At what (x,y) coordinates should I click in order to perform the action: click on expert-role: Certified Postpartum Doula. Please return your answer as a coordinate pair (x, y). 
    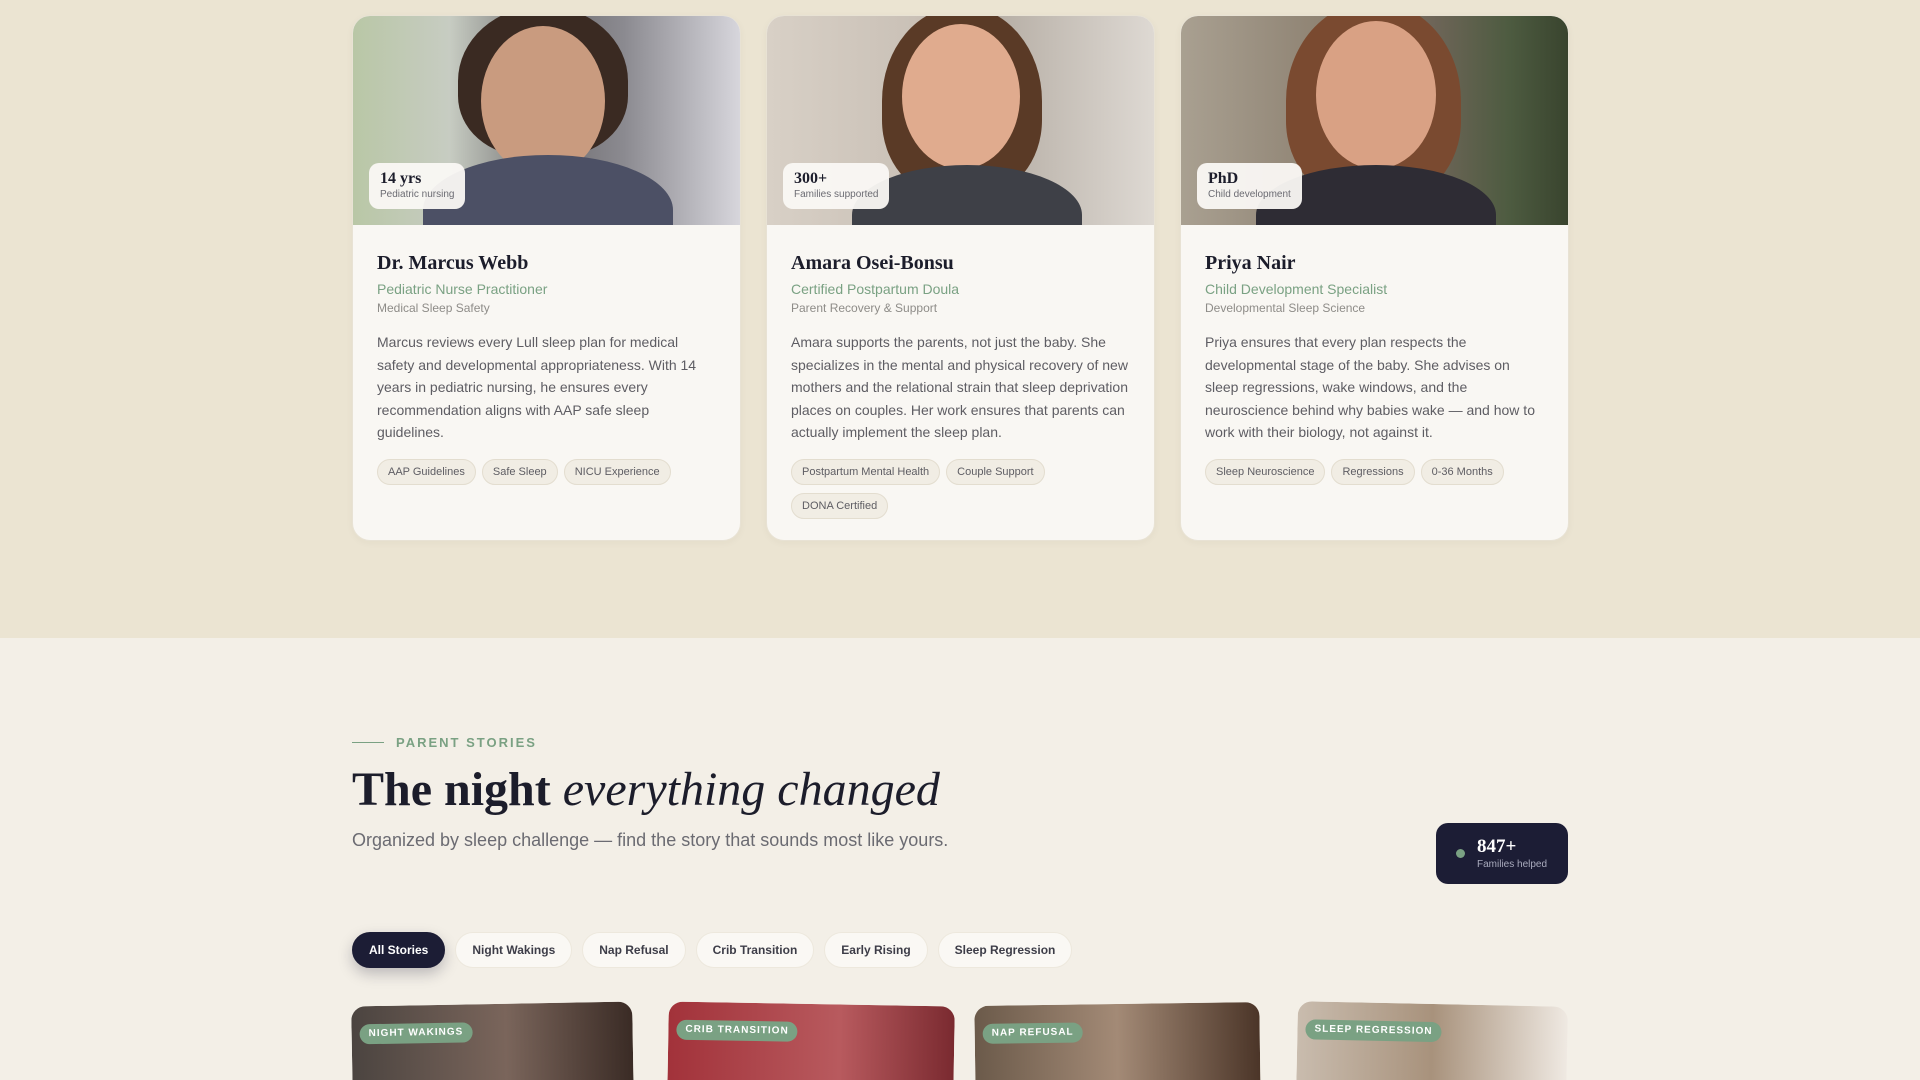
    Looking at the image, I should click on (875, 289).